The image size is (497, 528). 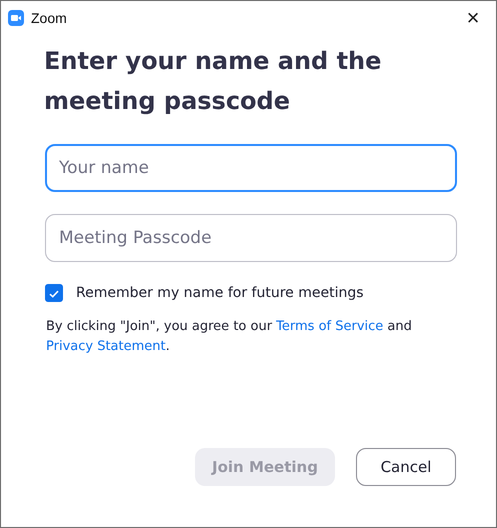 I want to click on window-title: Zoom, so click(x=49, y=18).